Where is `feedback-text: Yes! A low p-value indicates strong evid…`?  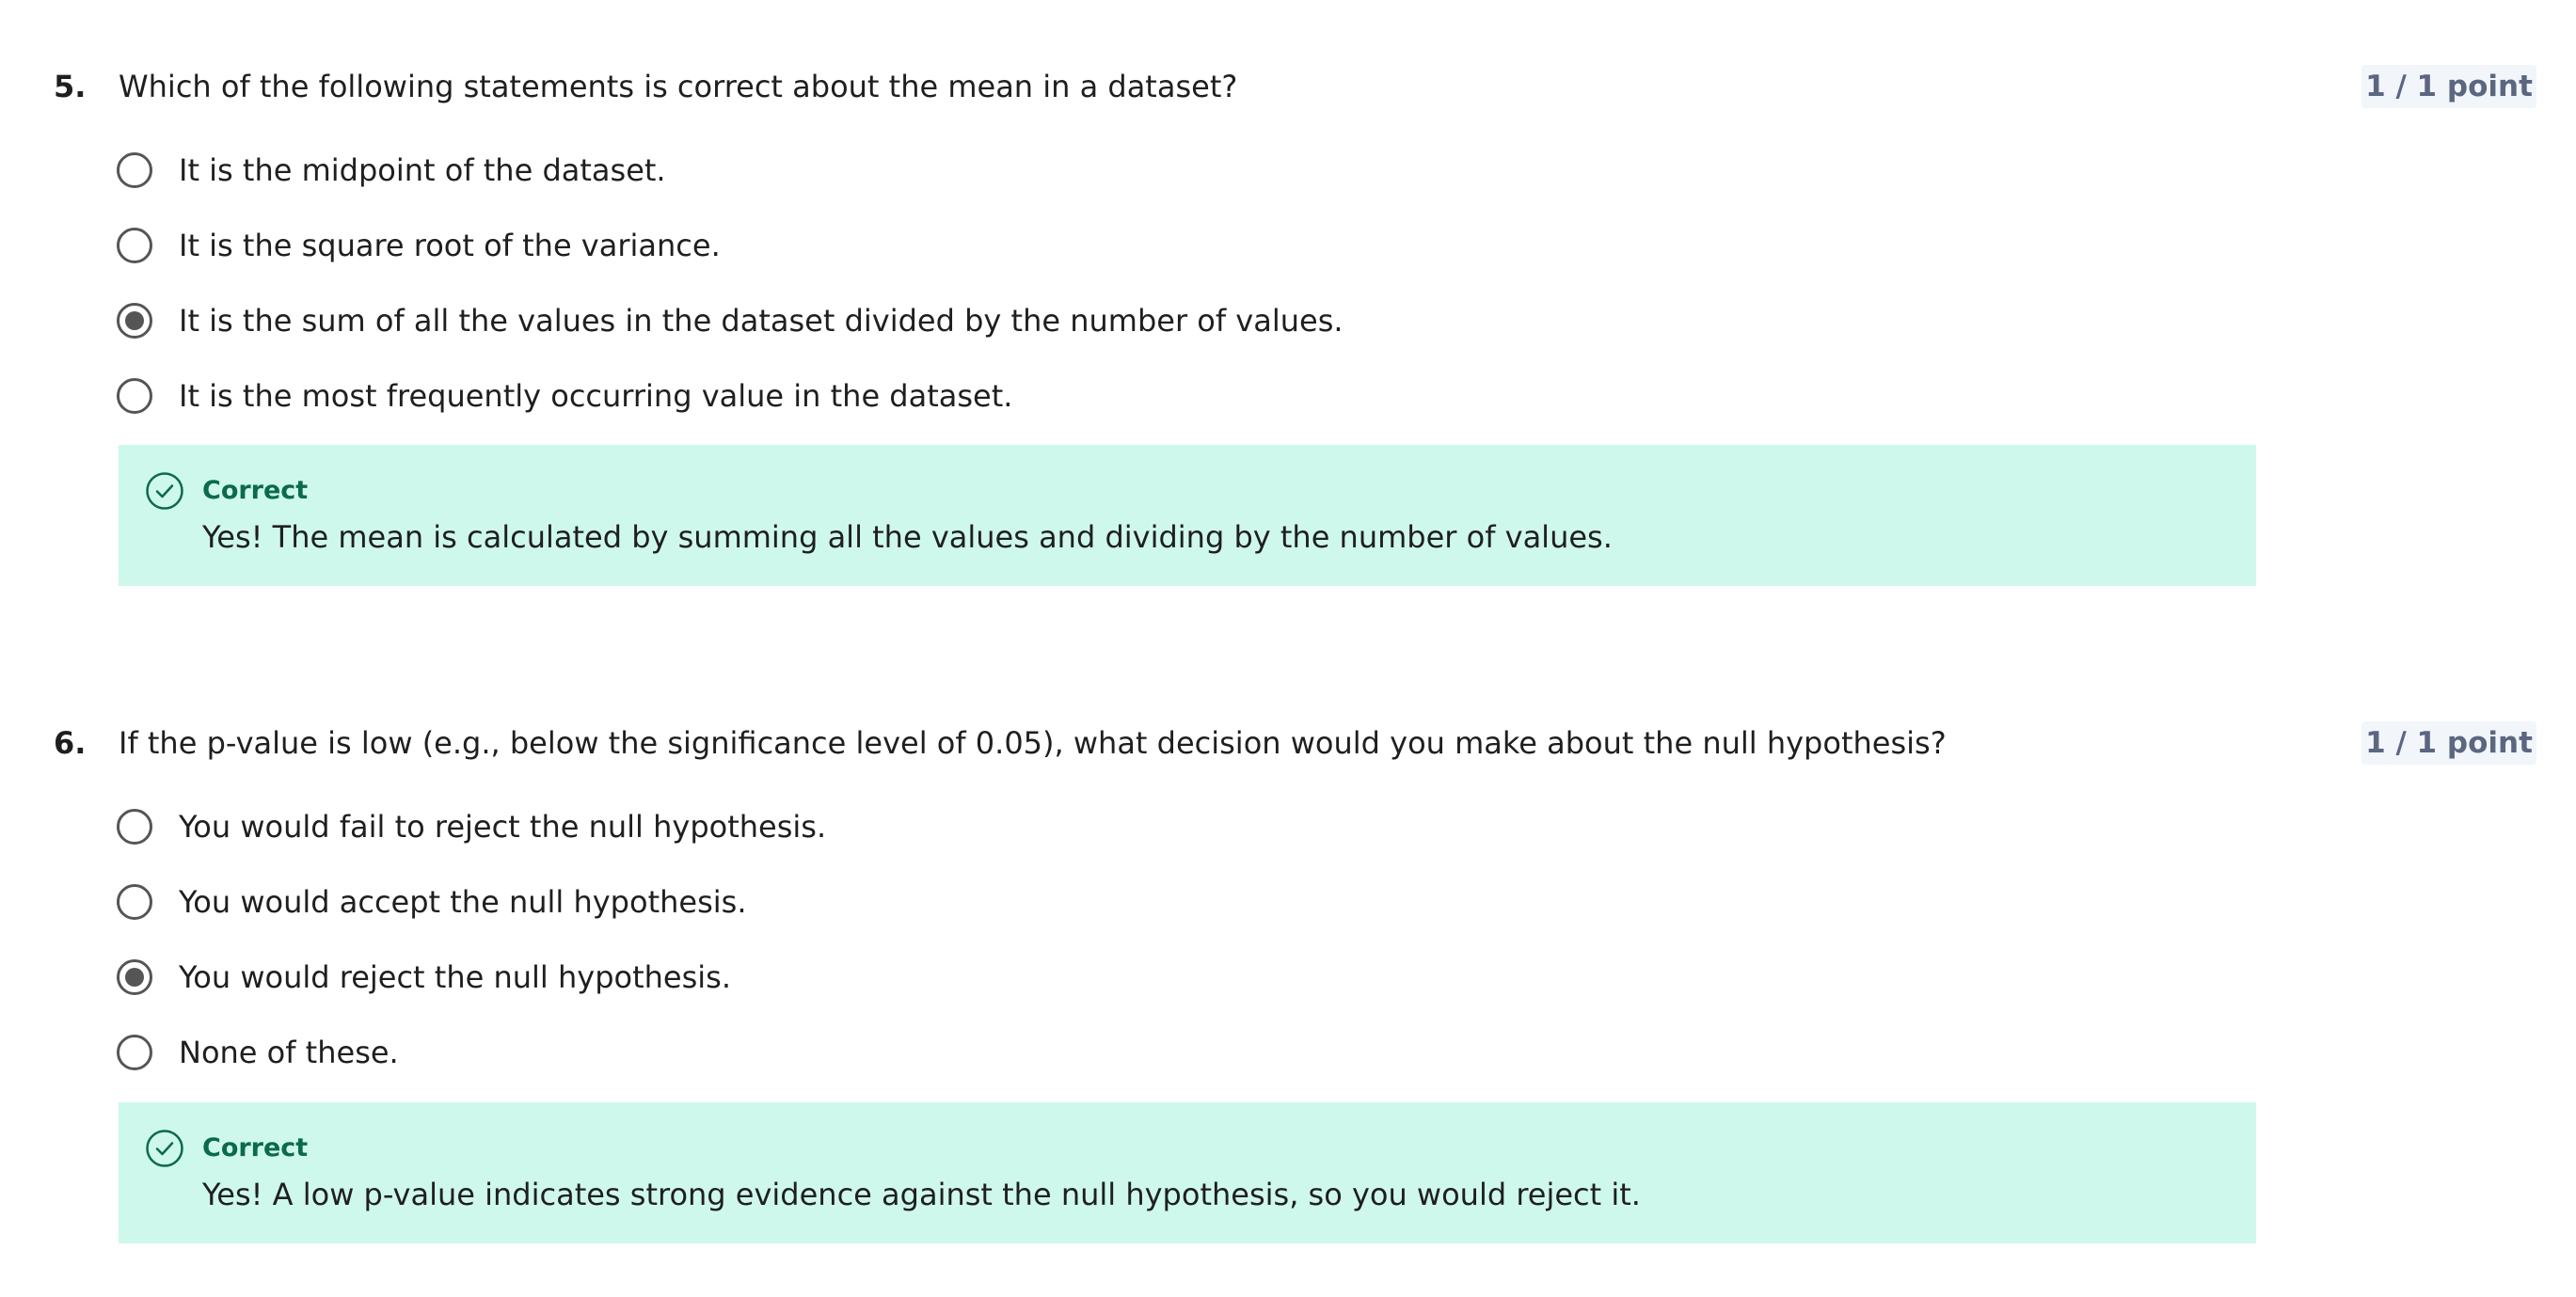
feedback-text: Yes! A low p-value indicates strong evid… is located at coordinates (921, 1194).